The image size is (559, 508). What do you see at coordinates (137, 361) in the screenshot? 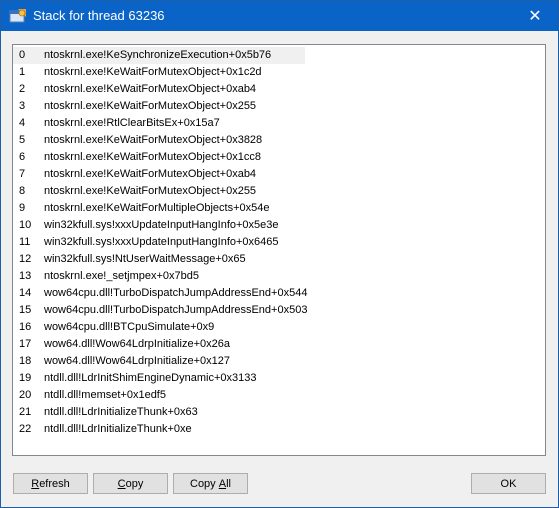
I see `frame-symbol: wow64.dll!Wow64LdrpInitialize+0x127` at bounding box center [137, 361].